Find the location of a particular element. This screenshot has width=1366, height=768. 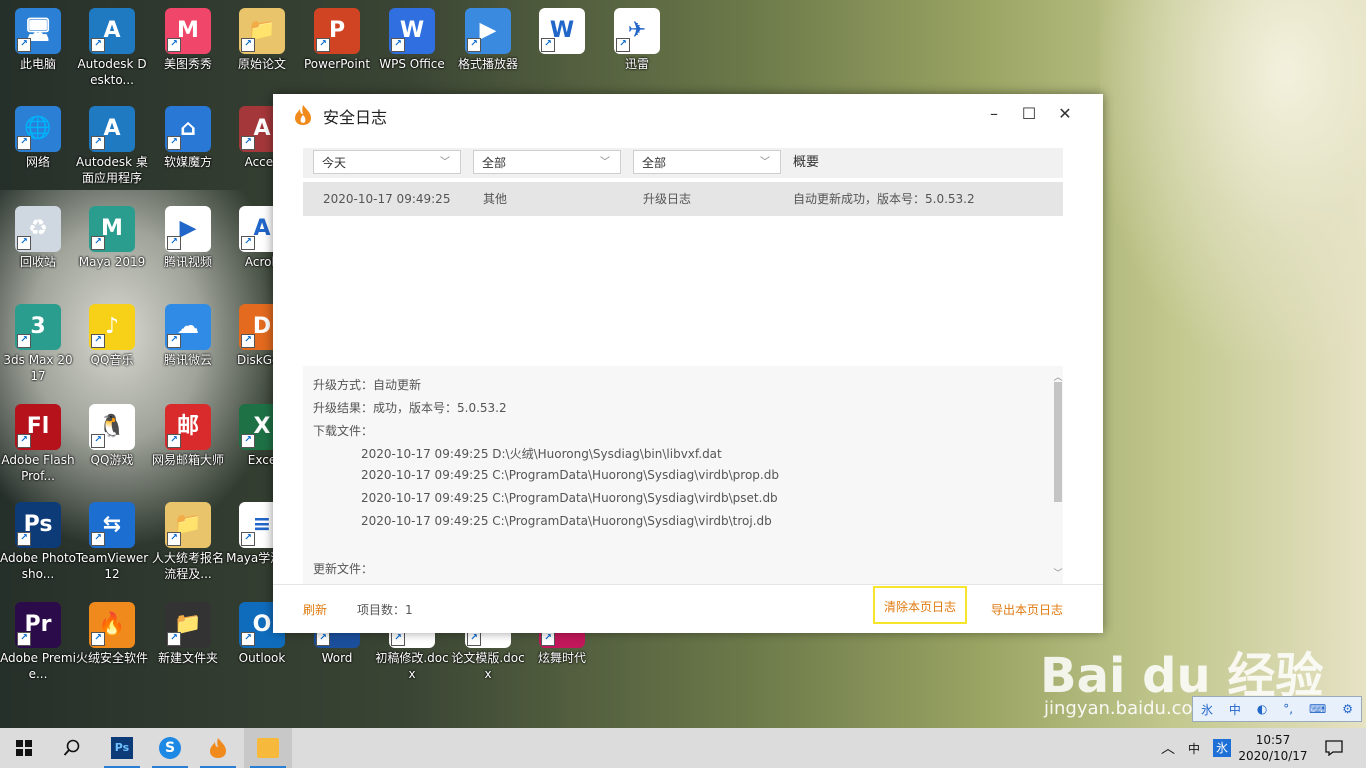

huorong-icon is located at coordinates (218, 748).